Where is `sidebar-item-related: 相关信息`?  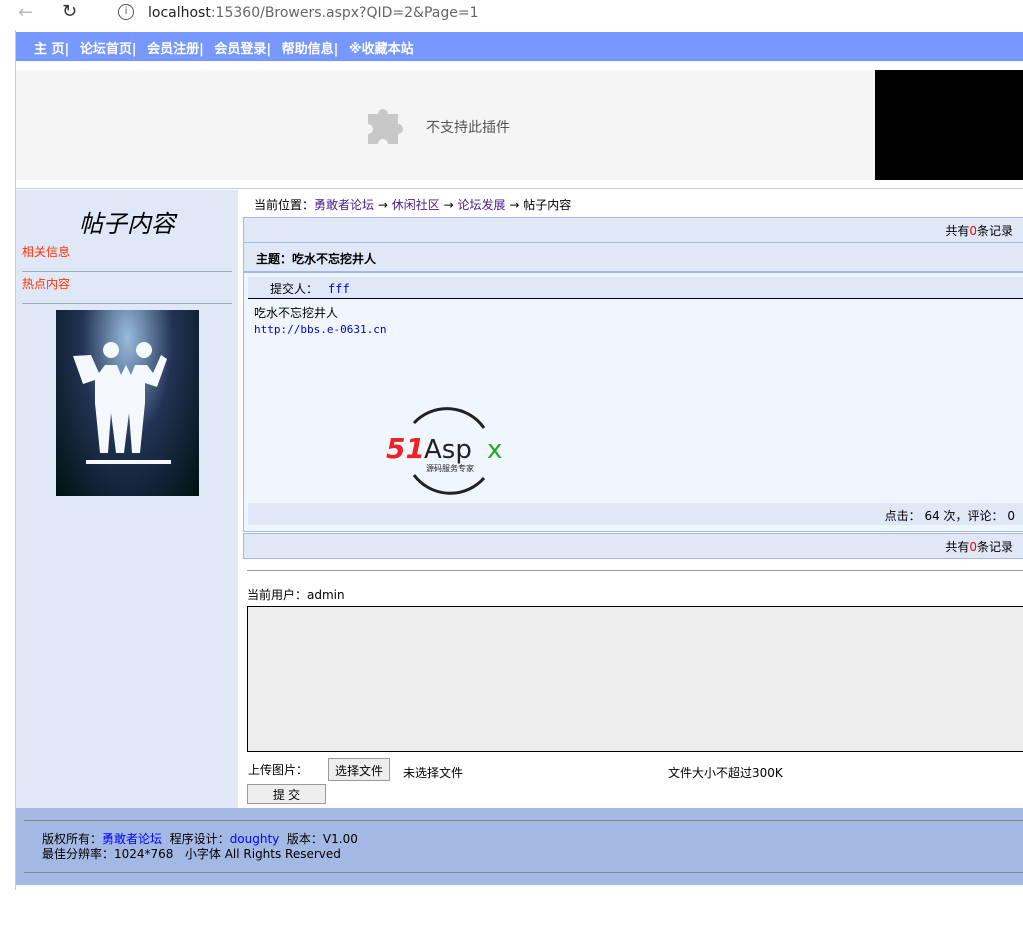
sidebar-item-related: 相关信息 is located at coordinates (127, 256).